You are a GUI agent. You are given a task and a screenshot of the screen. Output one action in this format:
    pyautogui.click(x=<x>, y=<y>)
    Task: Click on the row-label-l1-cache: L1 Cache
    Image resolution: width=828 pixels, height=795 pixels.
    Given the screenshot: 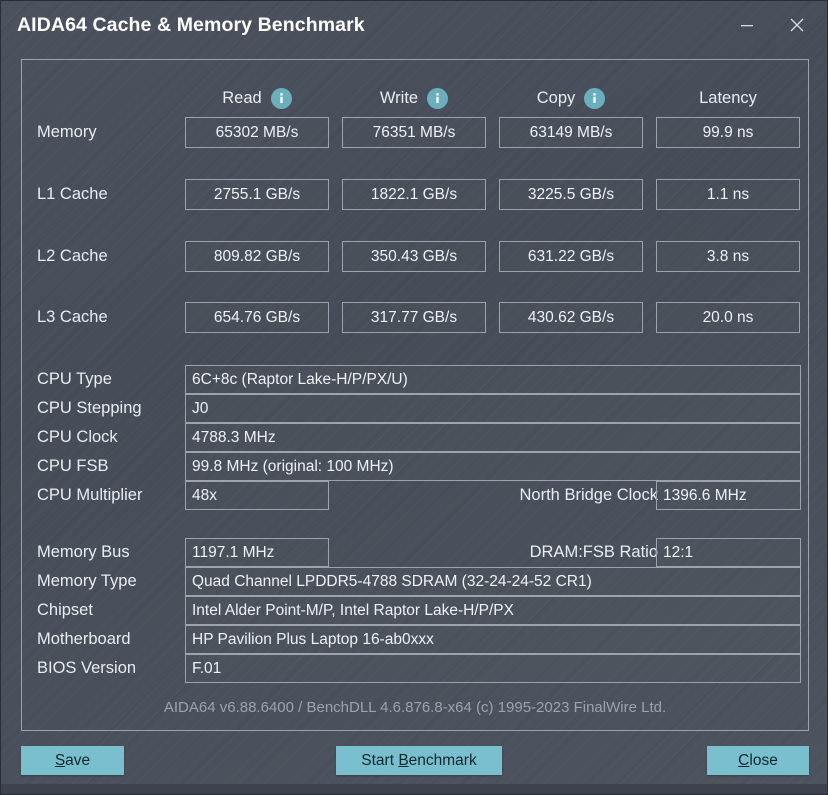 What is the action you would take?
    pyautogui.click(x=72, y=194)
    